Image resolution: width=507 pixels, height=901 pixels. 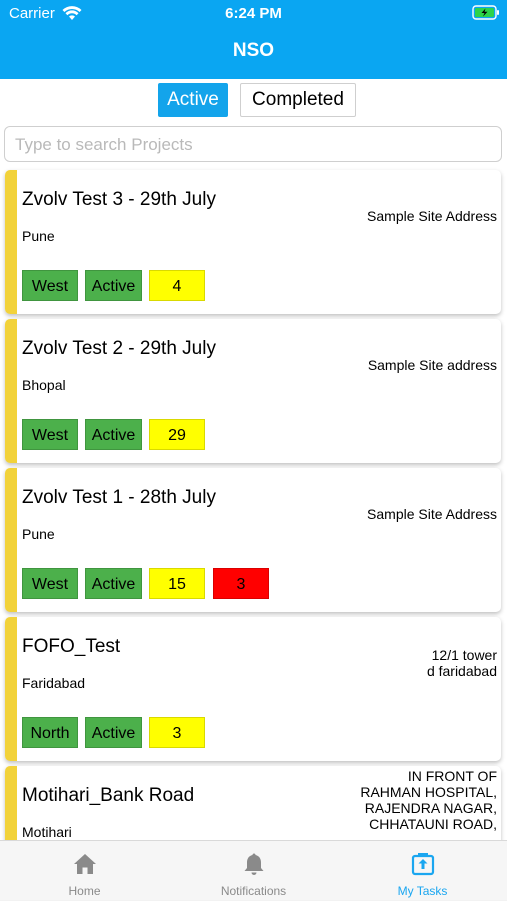 I want to click on tab-my-tasks-label: My Tasks, so click(x=422, y=891).